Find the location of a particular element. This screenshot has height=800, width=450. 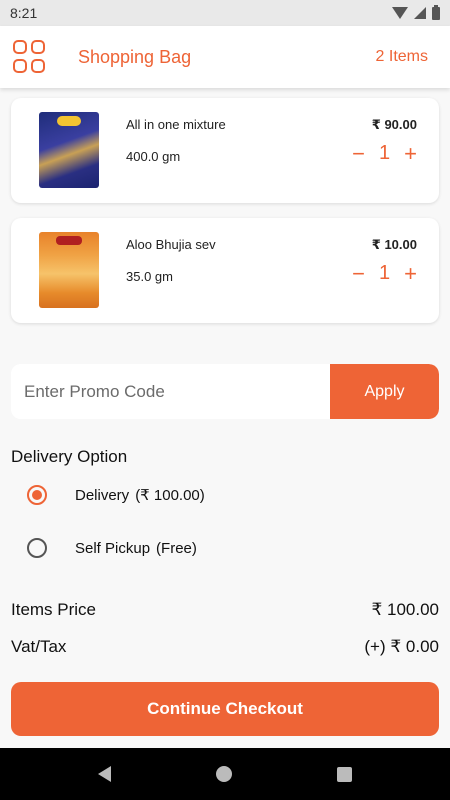

system-nav-bar is located at coordinates (225, 774).